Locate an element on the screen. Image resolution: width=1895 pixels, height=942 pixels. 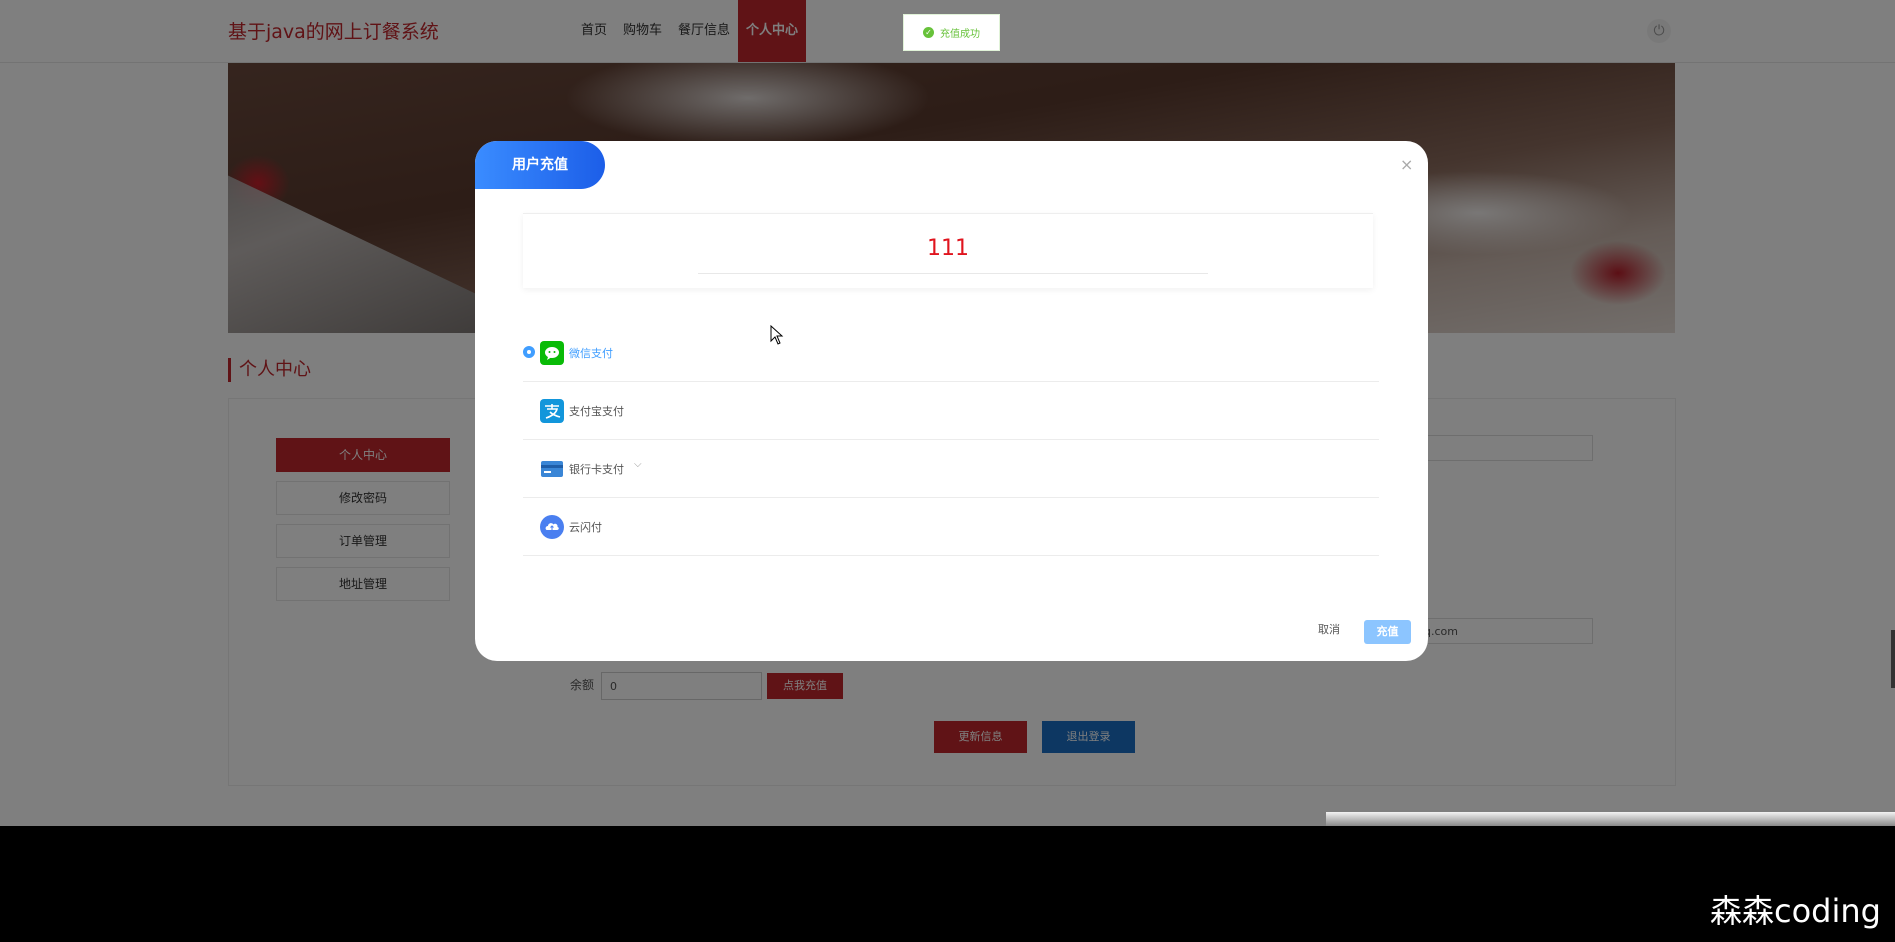
radio-selected-icon is located at coordinates (529, 352).